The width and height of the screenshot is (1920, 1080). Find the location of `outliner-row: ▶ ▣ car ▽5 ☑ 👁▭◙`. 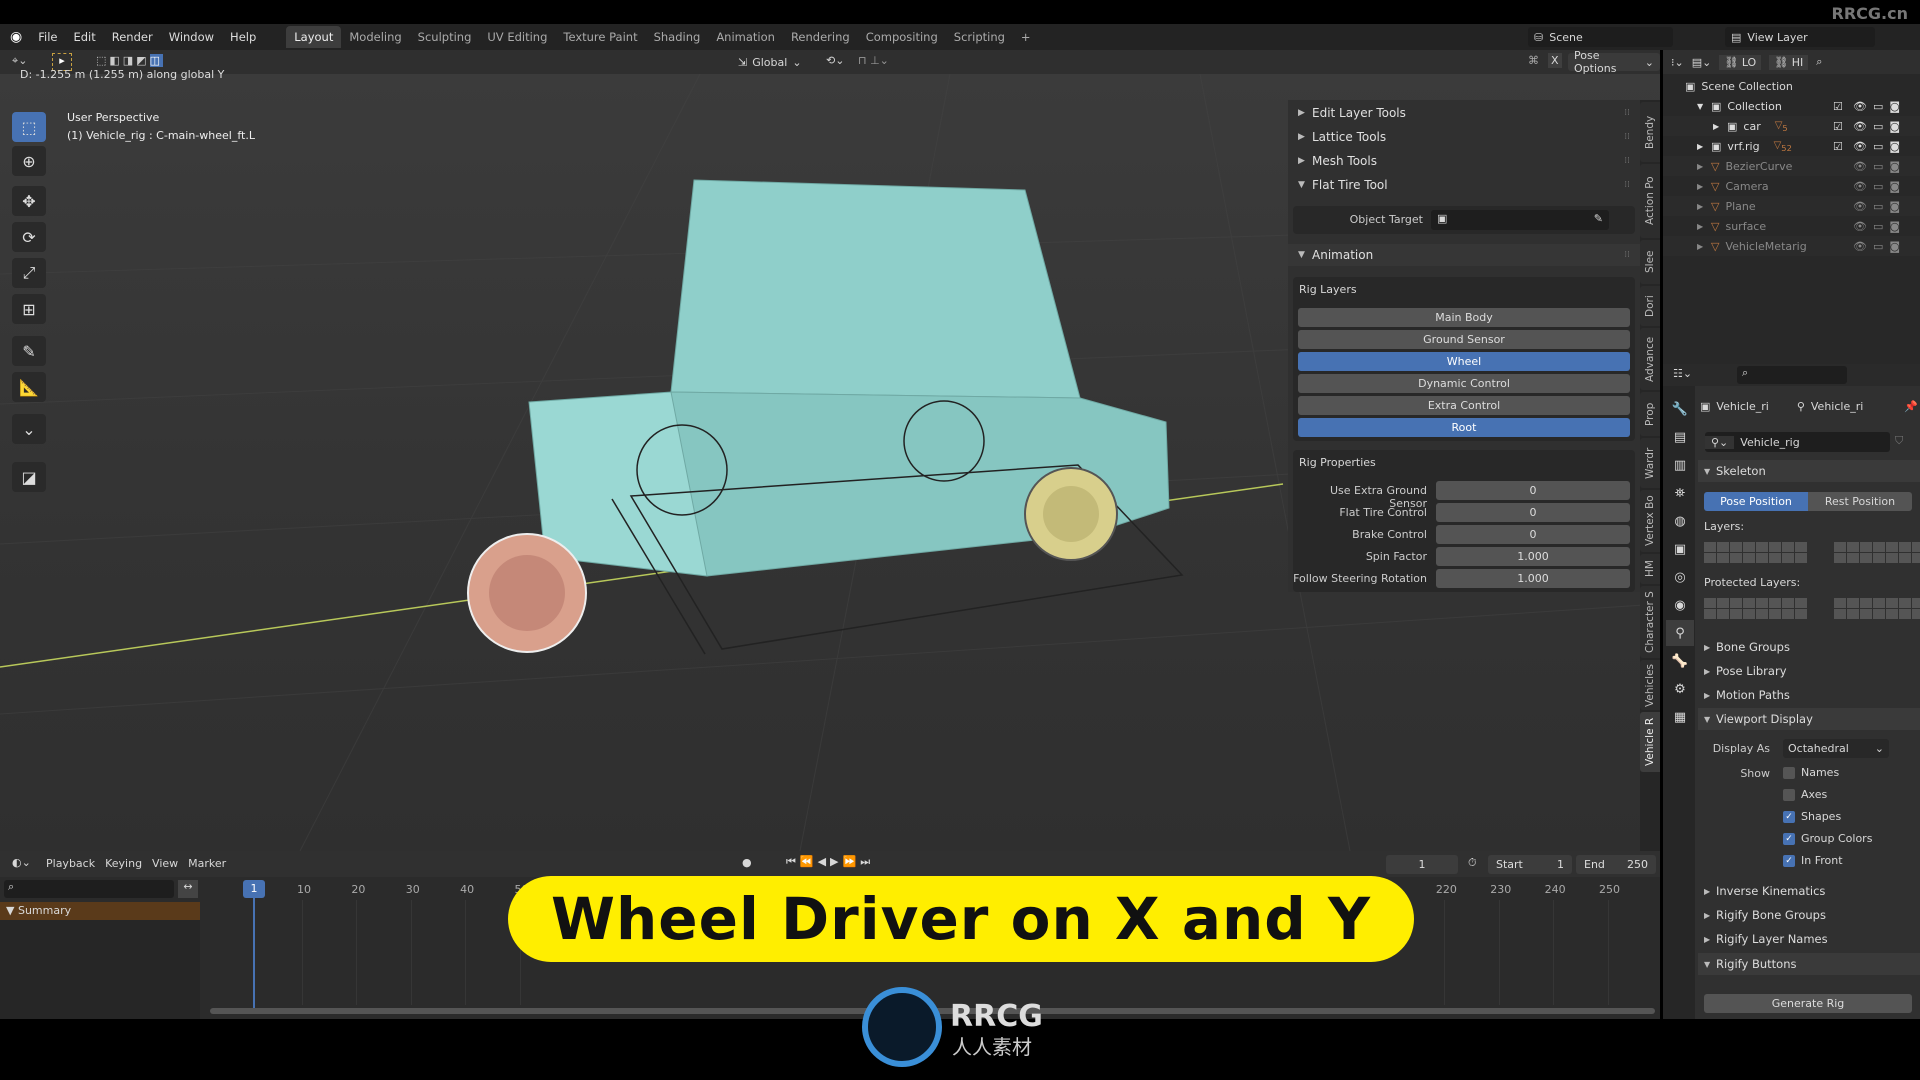

outliner-row: ▶ ▣ car ▽5 ☑ 👁▭◙ is located at coordinates (1791, 126).